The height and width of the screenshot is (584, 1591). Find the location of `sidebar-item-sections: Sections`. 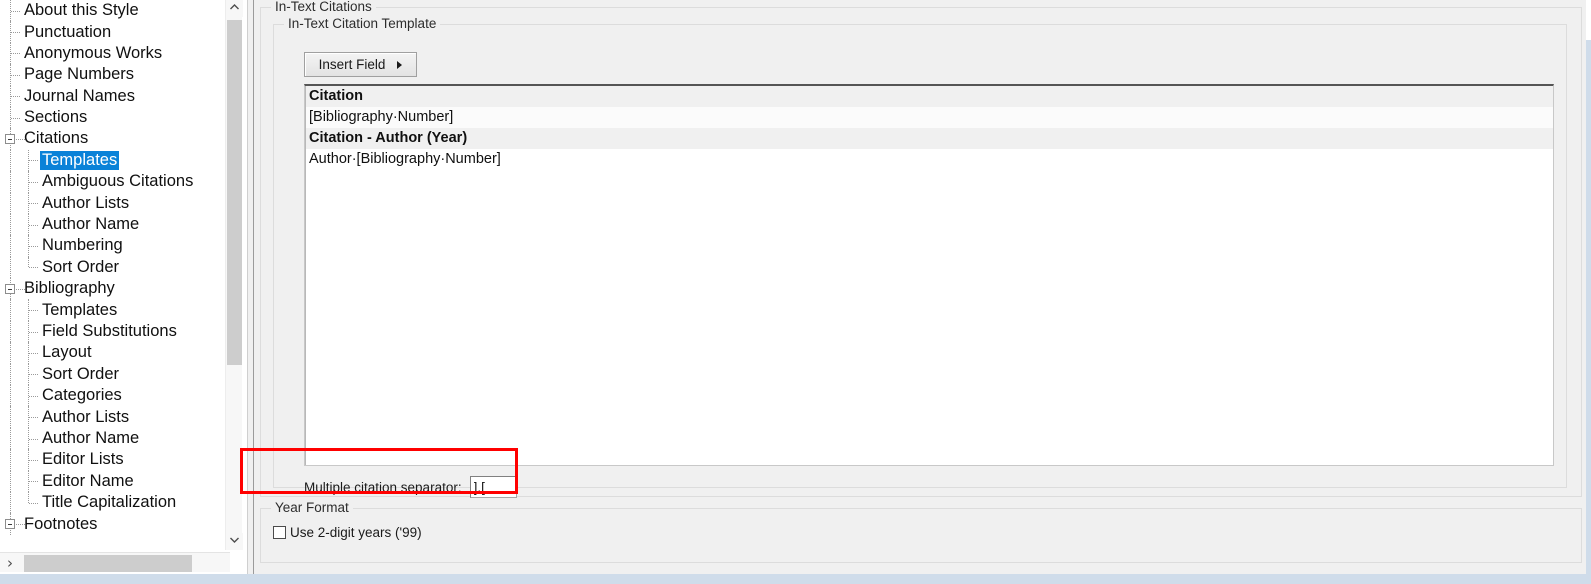

sidebar-item-sections: Sections is located at coordinates (112, 117).